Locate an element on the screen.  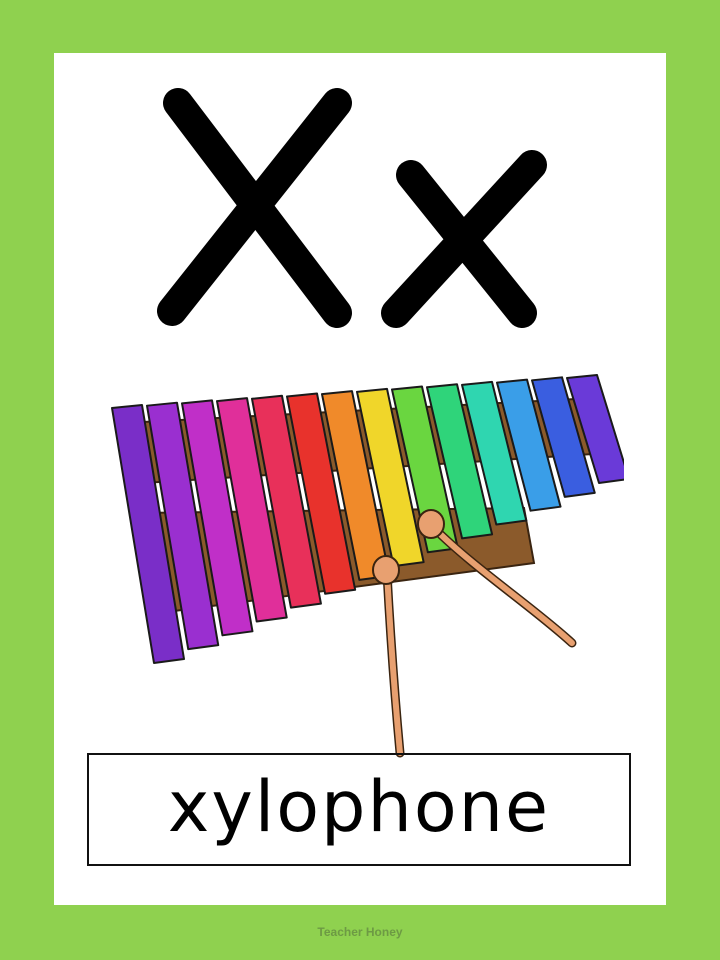
credit-text: Teacher Honey is located at coordinates (360, 932).